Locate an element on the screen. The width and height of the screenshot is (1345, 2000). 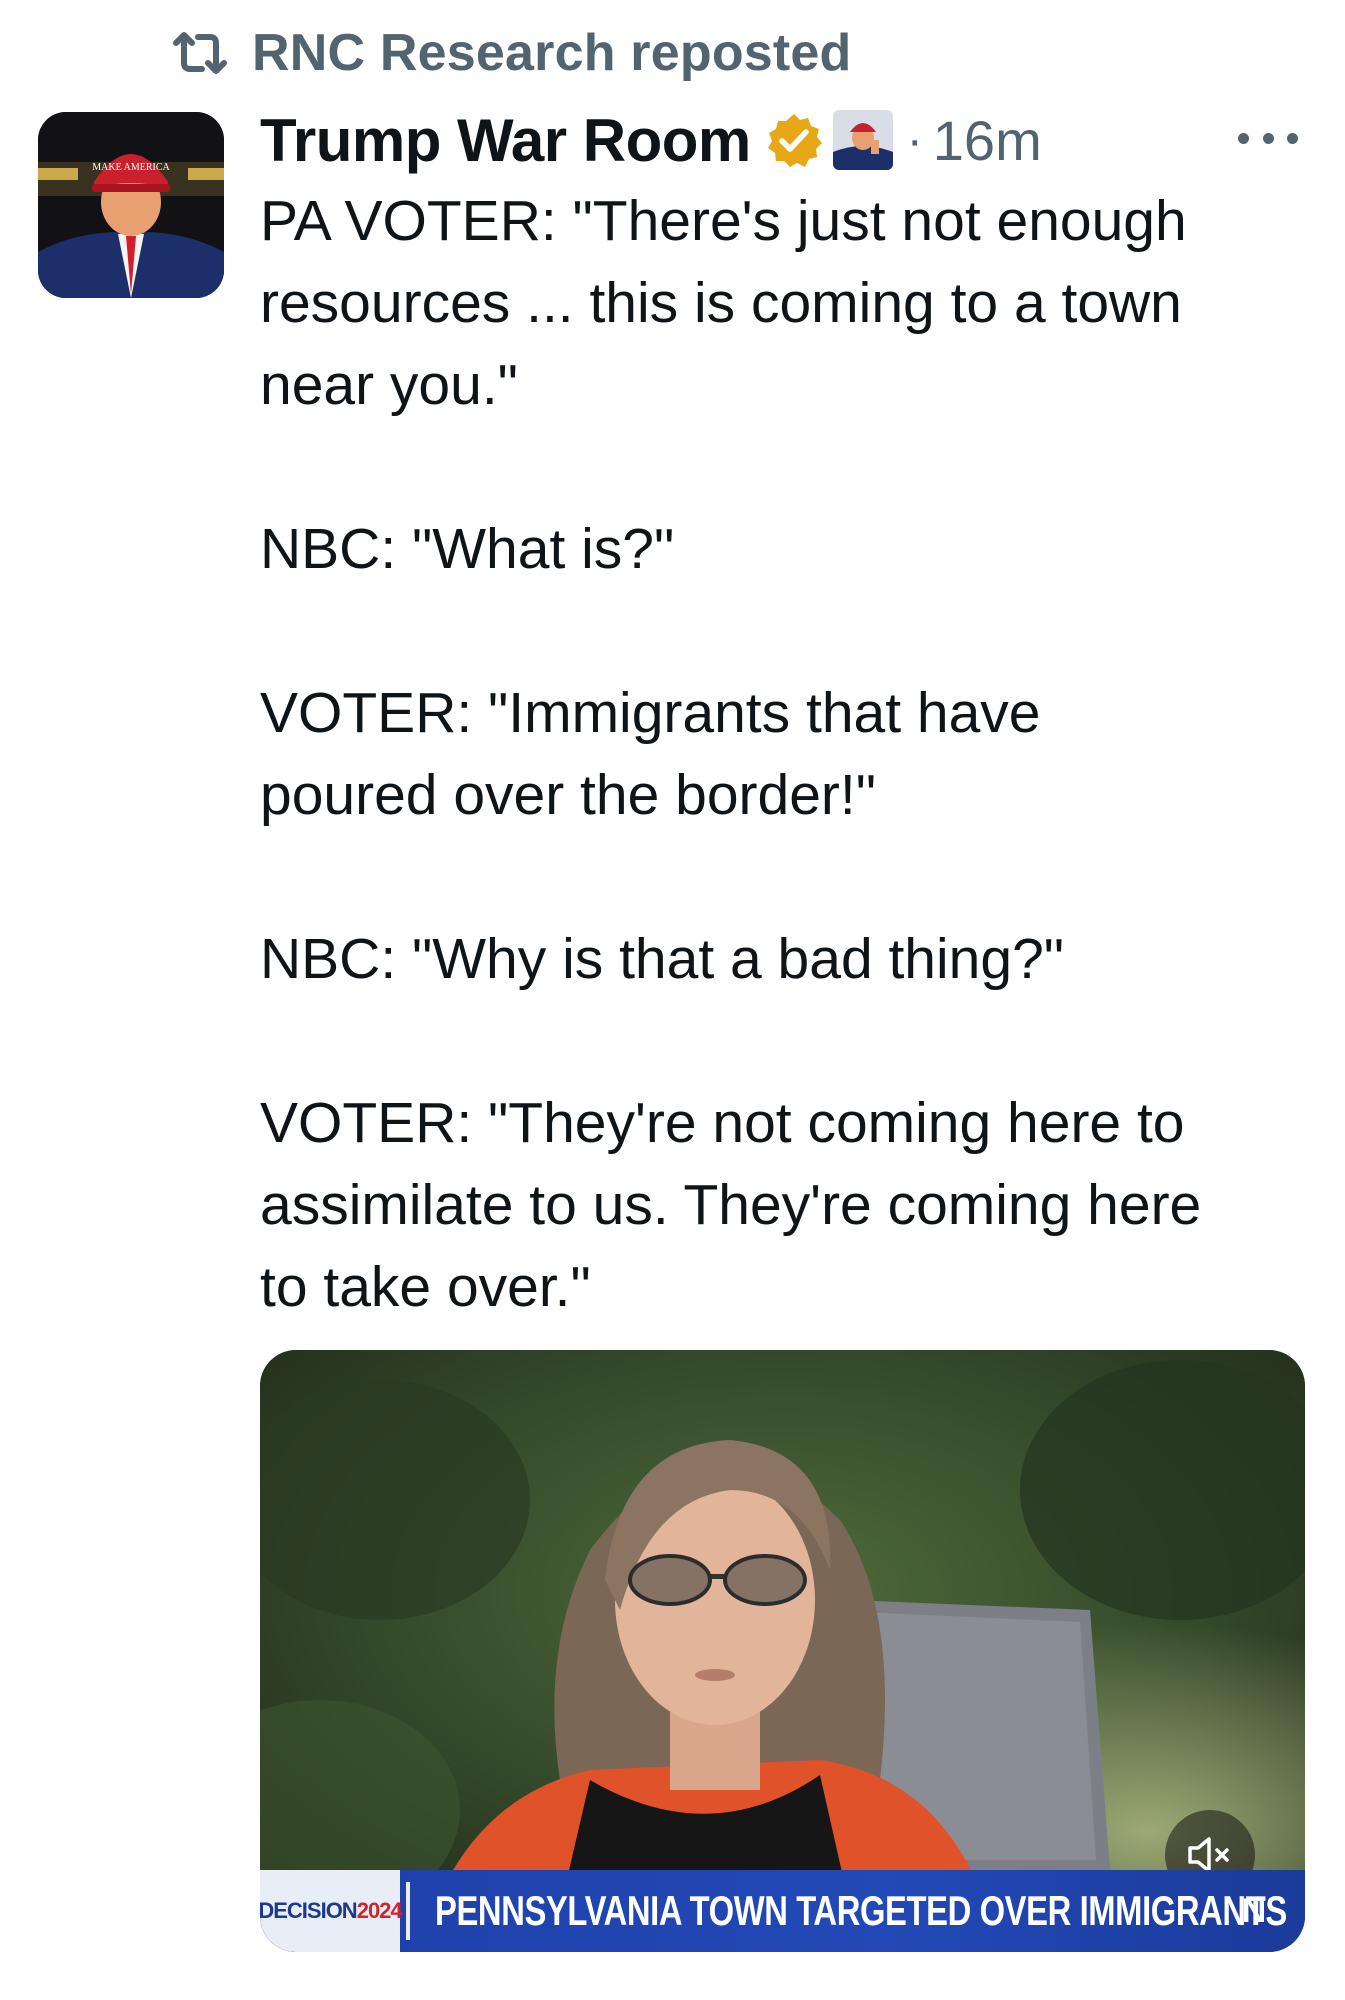
affiliate-avatar-icon is located at coordinates (862, 140).